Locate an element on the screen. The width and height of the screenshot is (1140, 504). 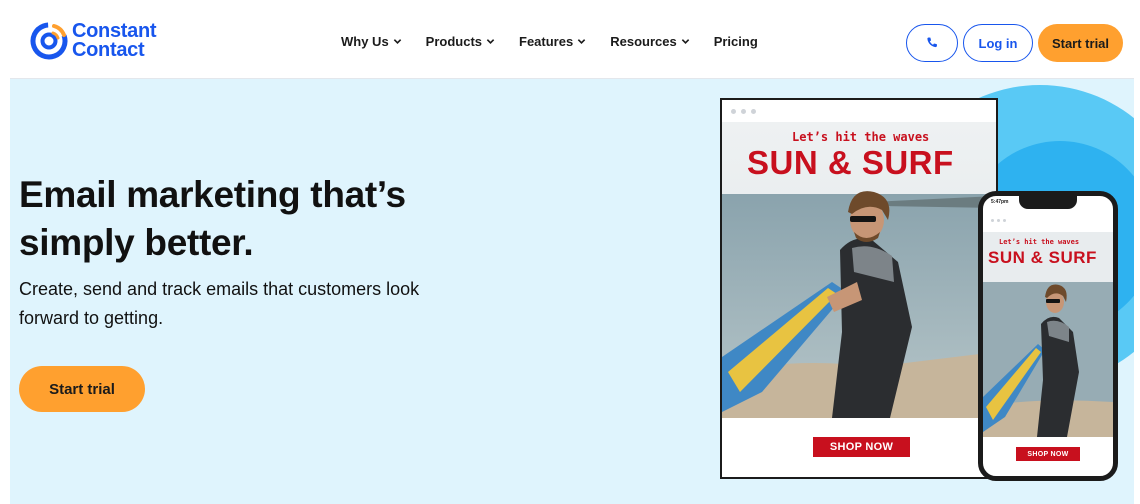
phone-email-headline: SUN & SURF is located at coordinates (1042, 257).